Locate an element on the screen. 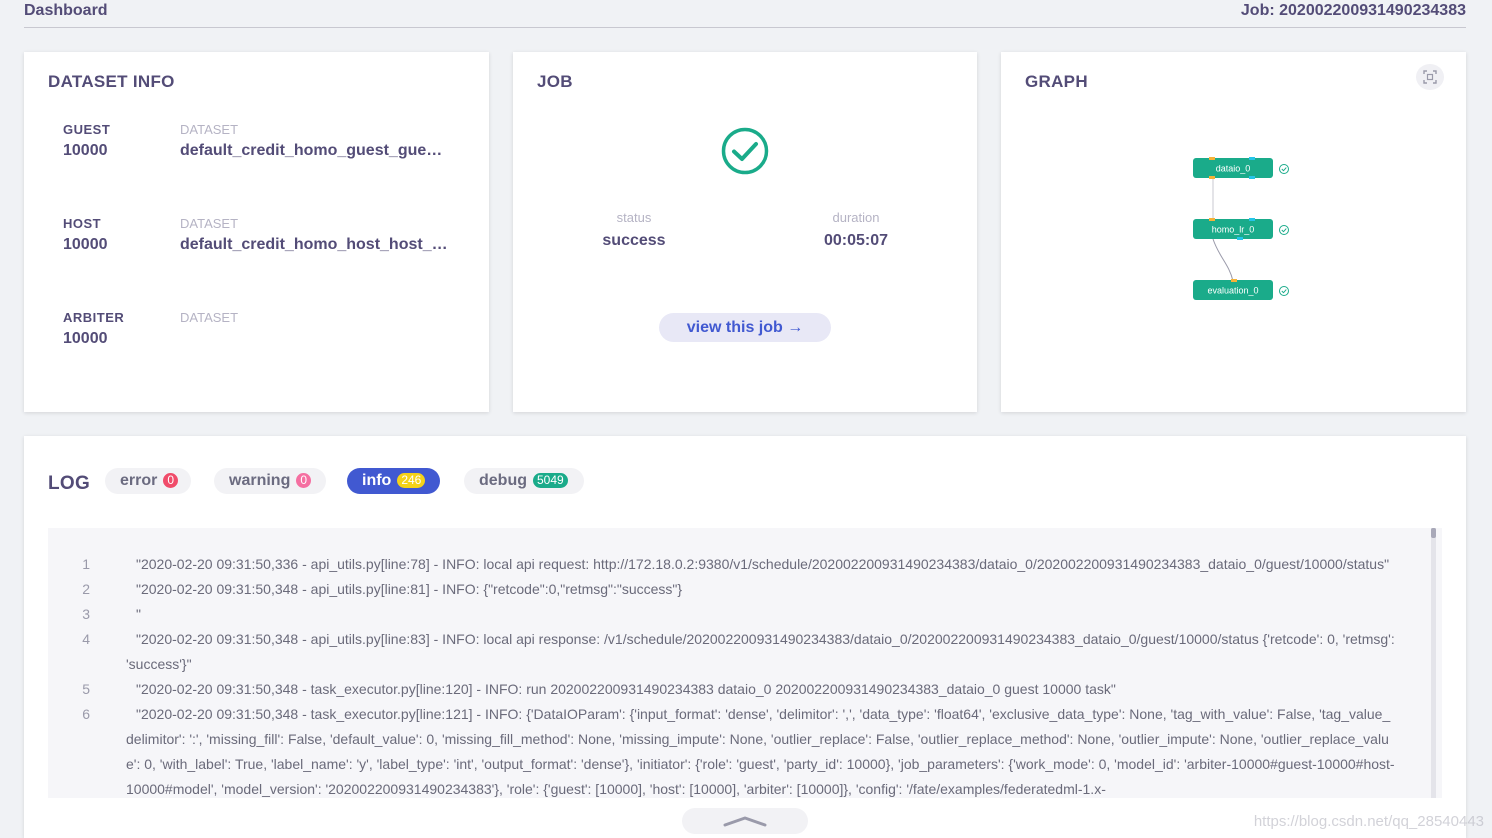 The image size is (1492, 838). graph-node-label: dataio_0 is located at coordinates (1233, 169).